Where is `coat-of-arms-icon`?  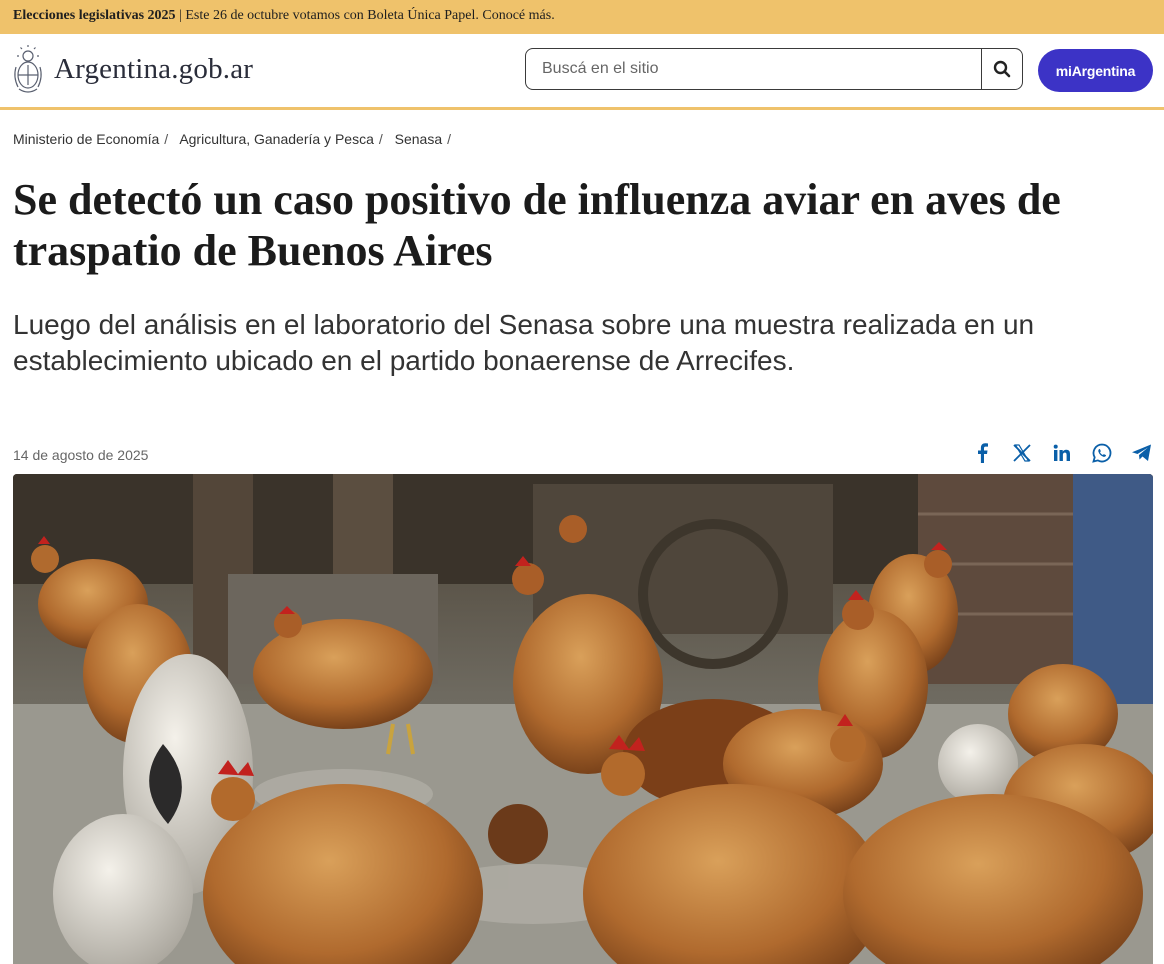
coat-of-arms-icon is located at coordinates (28, 70).